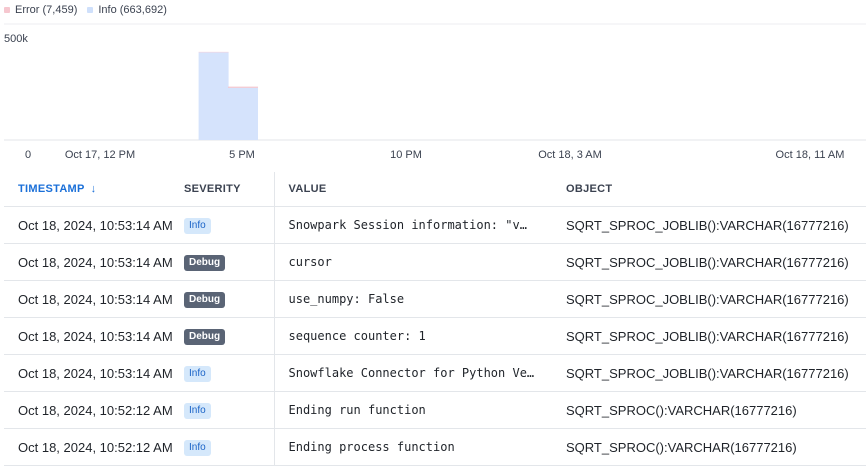  Describe the element at coordinates (46, 10) in the screenshot. I see `legend-label-error: Error (7,459)` at that location.